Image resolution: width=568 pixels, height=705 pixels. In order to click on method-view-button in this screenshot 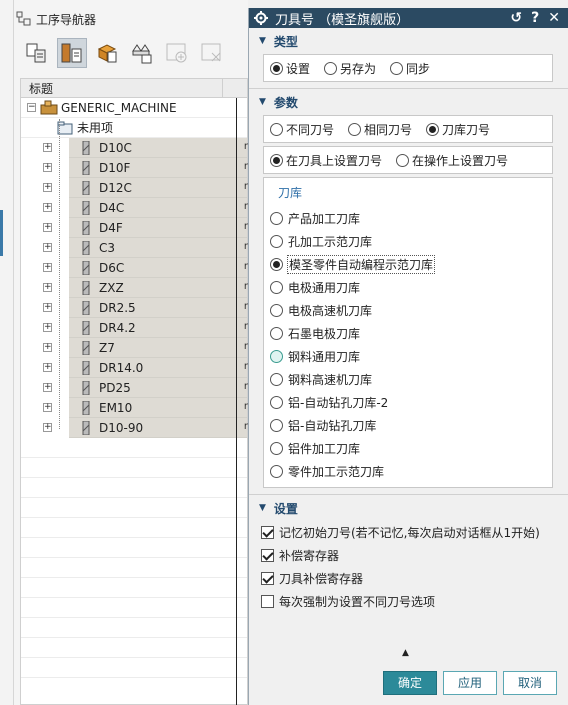, I will do `click(142, 53)`.